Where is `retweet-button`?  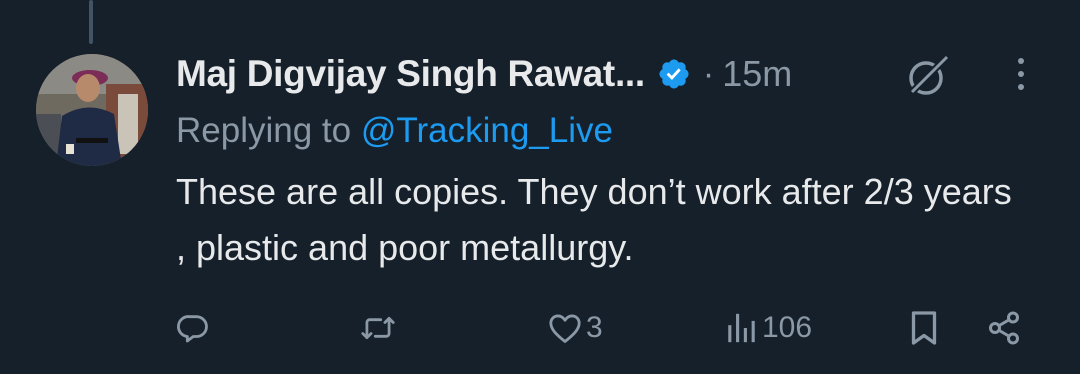
retweet-button is located at coordinates (380, 328).